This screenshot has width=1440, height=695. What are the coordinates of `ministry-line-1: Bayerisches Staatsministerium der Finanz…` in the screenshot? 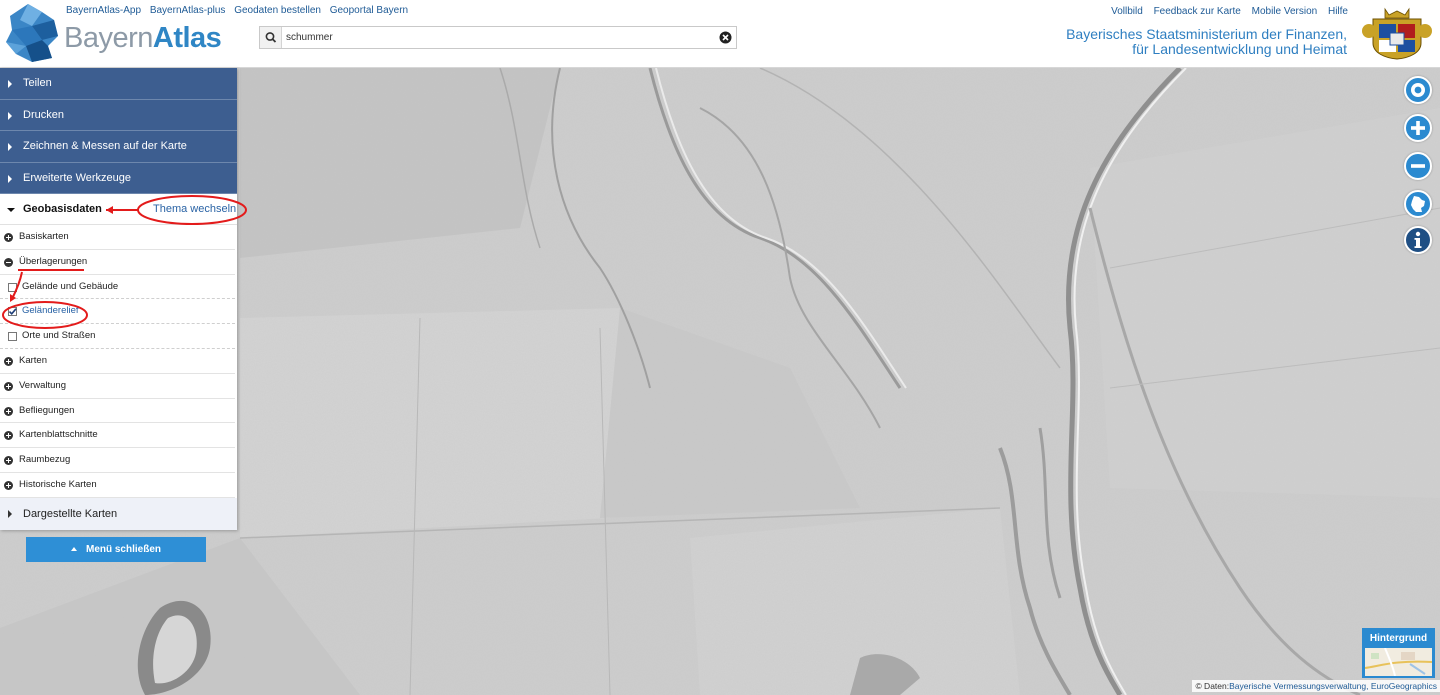 It's located at (1206, 34).